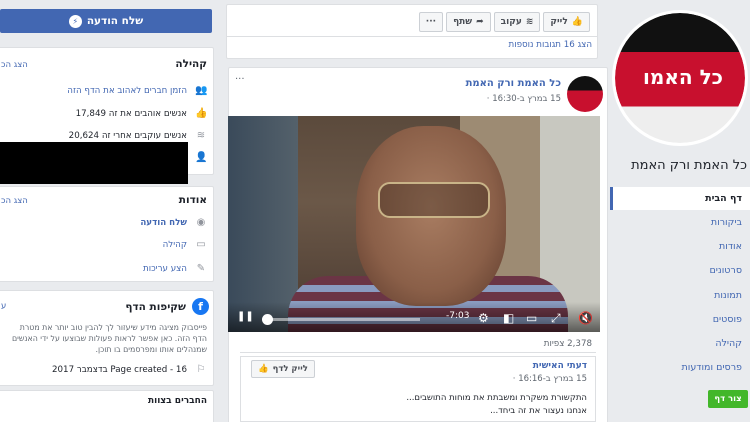  I want to click on post-divider, so click(418, 352).